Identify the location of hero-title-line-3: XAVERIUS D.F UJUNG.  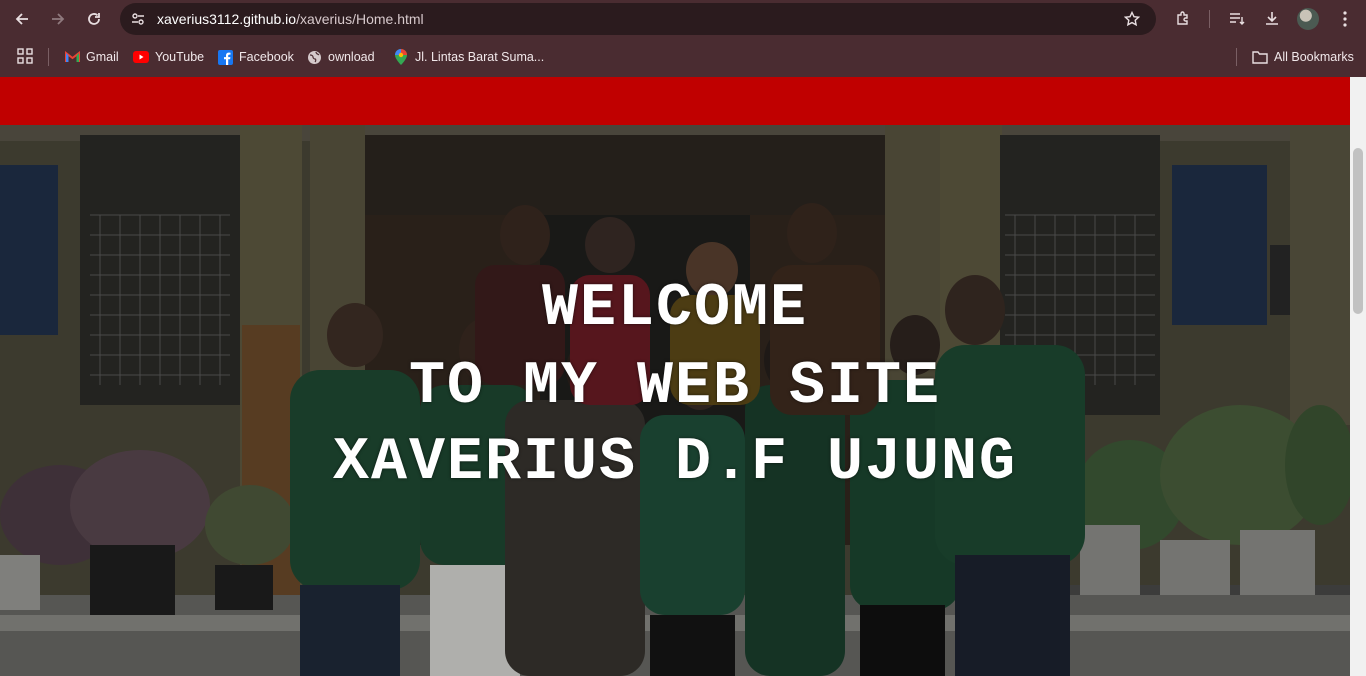
(675, 463).